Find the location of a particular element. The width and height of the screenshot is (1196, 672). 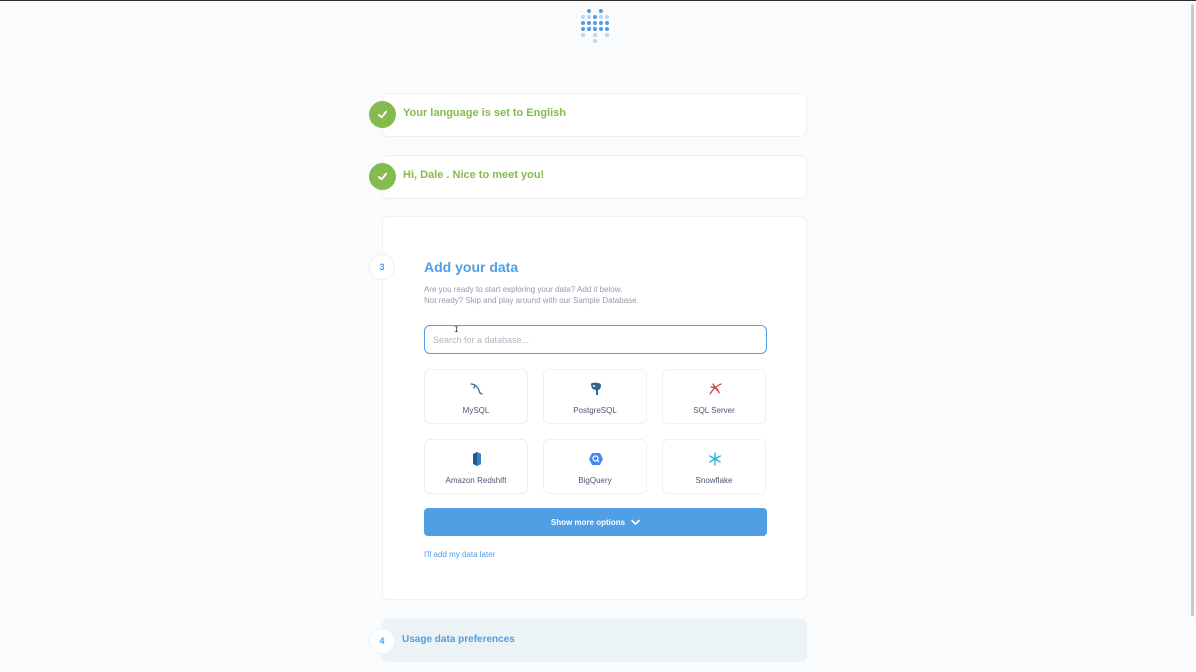

mysql-dolphin-icon is located at coordinates (476, 389).